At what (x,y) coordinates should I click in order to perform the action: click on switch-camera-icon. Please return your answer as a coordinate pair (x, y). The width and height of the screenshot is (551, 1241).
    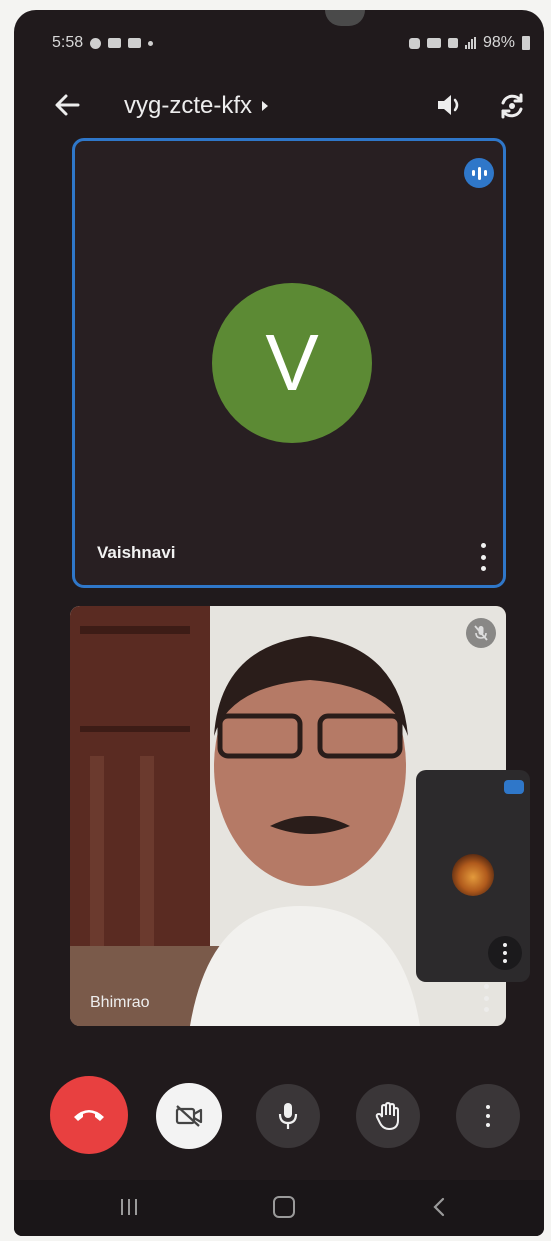
    Looking at the image, I should click on (512, 106).